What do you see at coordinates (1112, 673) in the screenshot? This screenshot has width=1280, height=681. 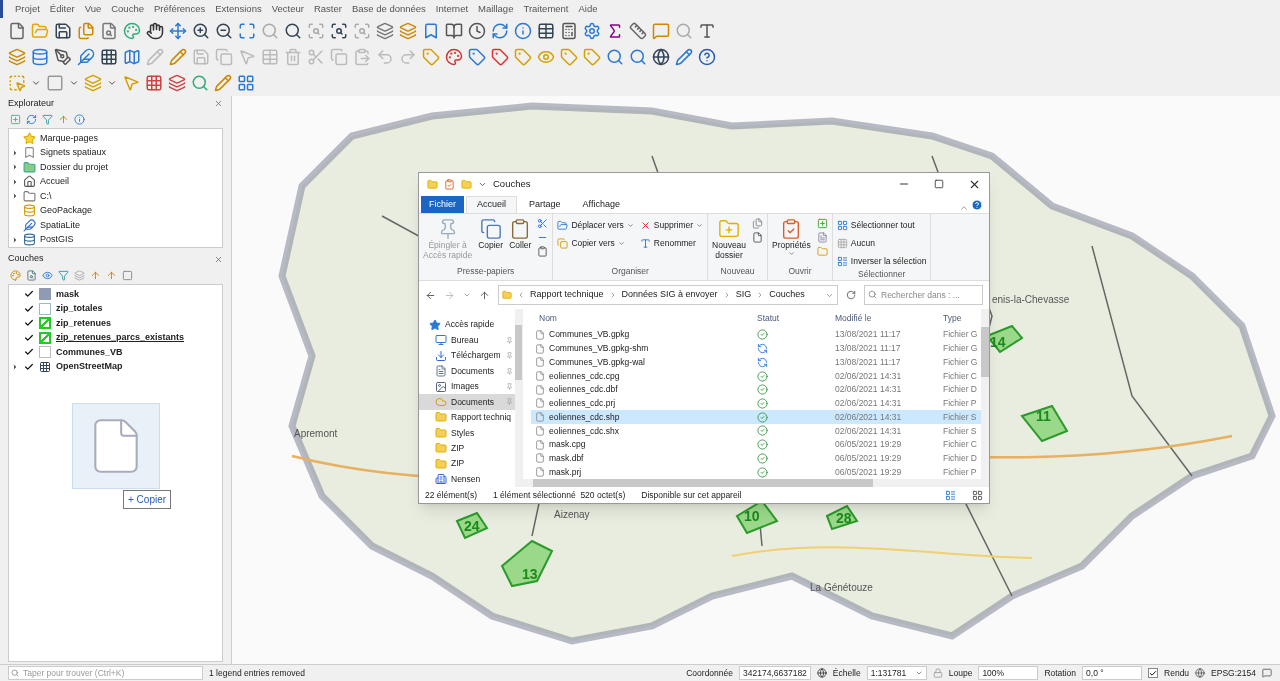 I see `rotation-field: 0,0 °` at bounding box center [1112, 673].